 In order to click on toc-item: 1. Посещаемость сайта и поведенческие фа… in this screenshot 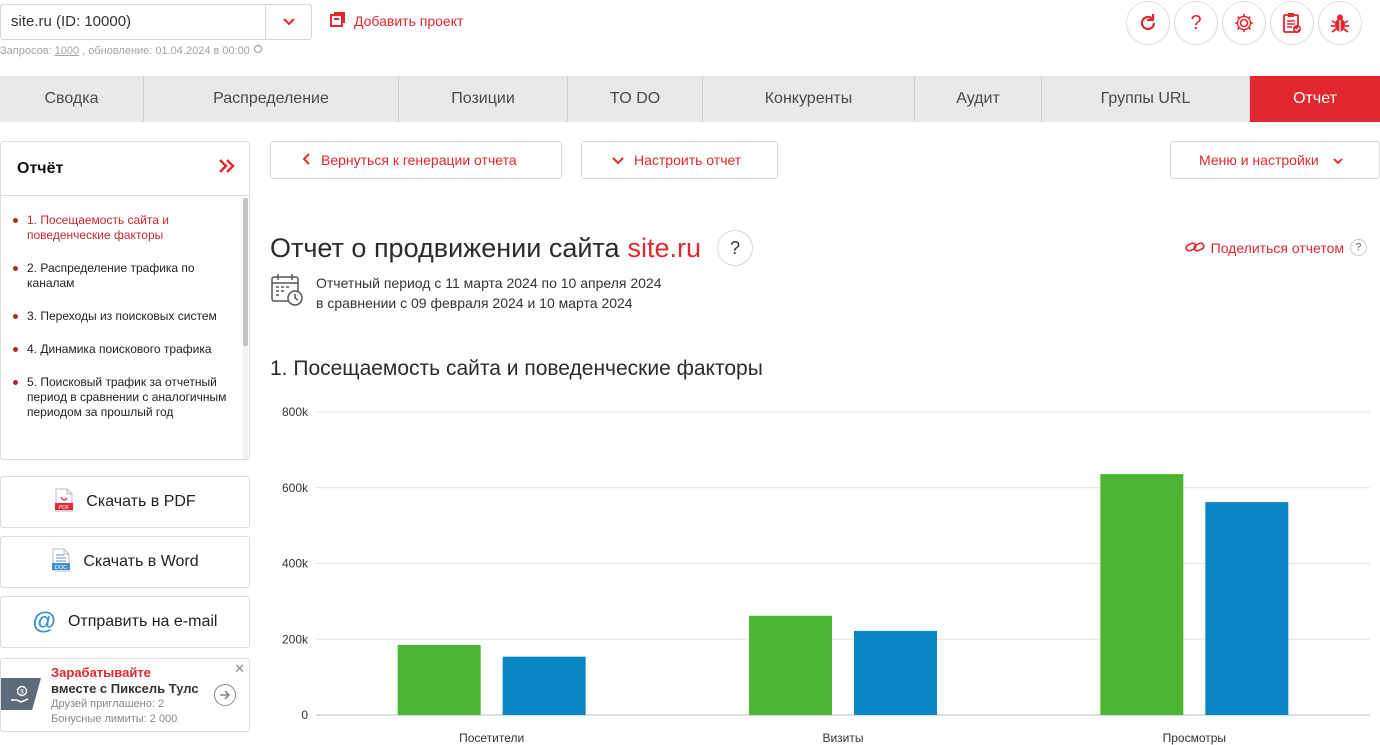, I will do `click(122, 228)`.